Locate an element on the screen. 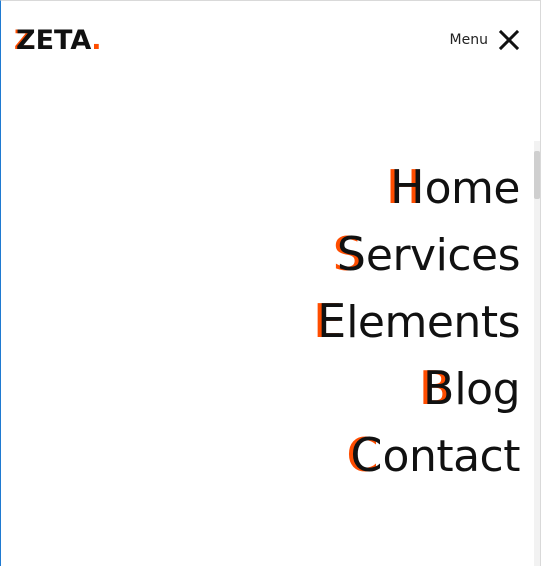 This screenshot has width=541, height=566. logo-text: ETA is located at coordinates (63, 40).